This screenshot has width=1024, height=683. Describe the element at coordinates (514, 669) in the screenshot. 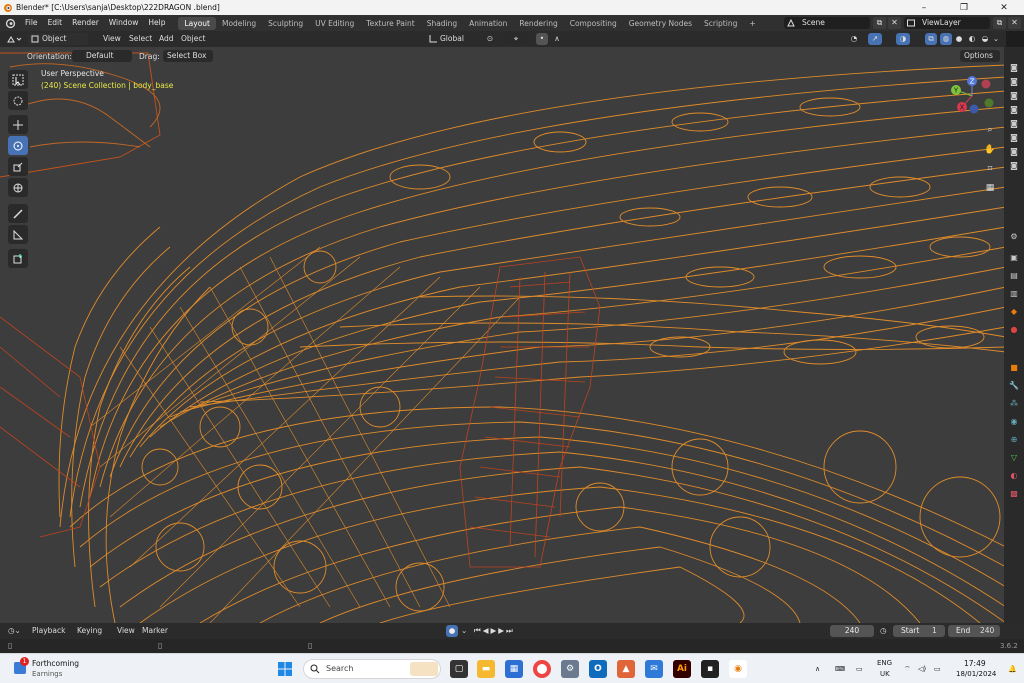

I see `store-icon: ▦` at that location.